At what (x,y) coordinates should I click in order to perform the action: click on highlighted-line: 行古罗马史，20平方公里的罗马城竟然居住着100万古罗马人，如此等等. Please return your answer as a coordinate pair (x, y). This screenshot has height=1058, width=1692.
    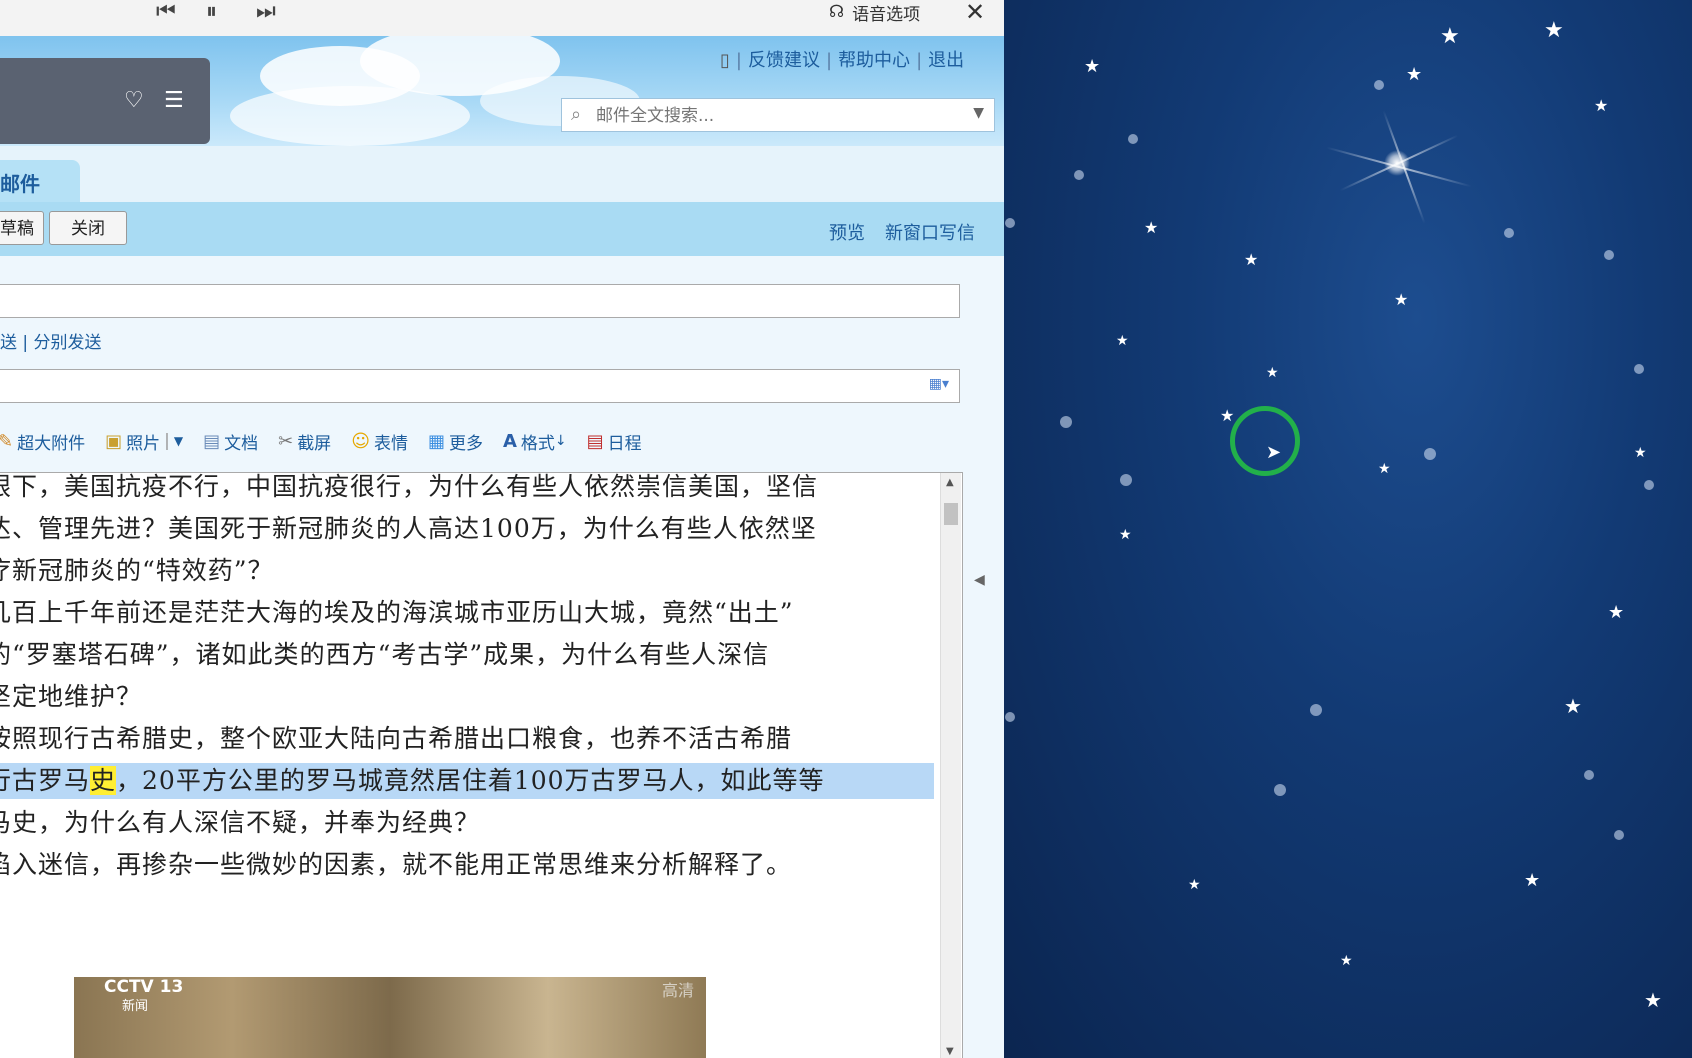
    Looking at the image, I should click on (412, 780).